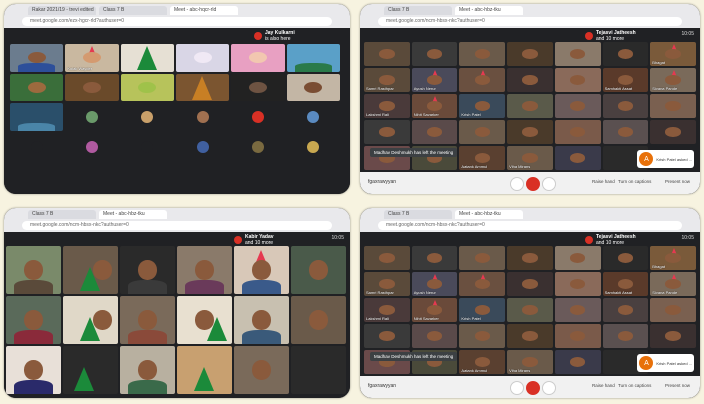 The image size is (704, 404). Describe the element at coordinates (177, 21) in the screenshot. I see `address-bar: meet.google.com/ezx-hgcr-rld?authuser=0` at that location.